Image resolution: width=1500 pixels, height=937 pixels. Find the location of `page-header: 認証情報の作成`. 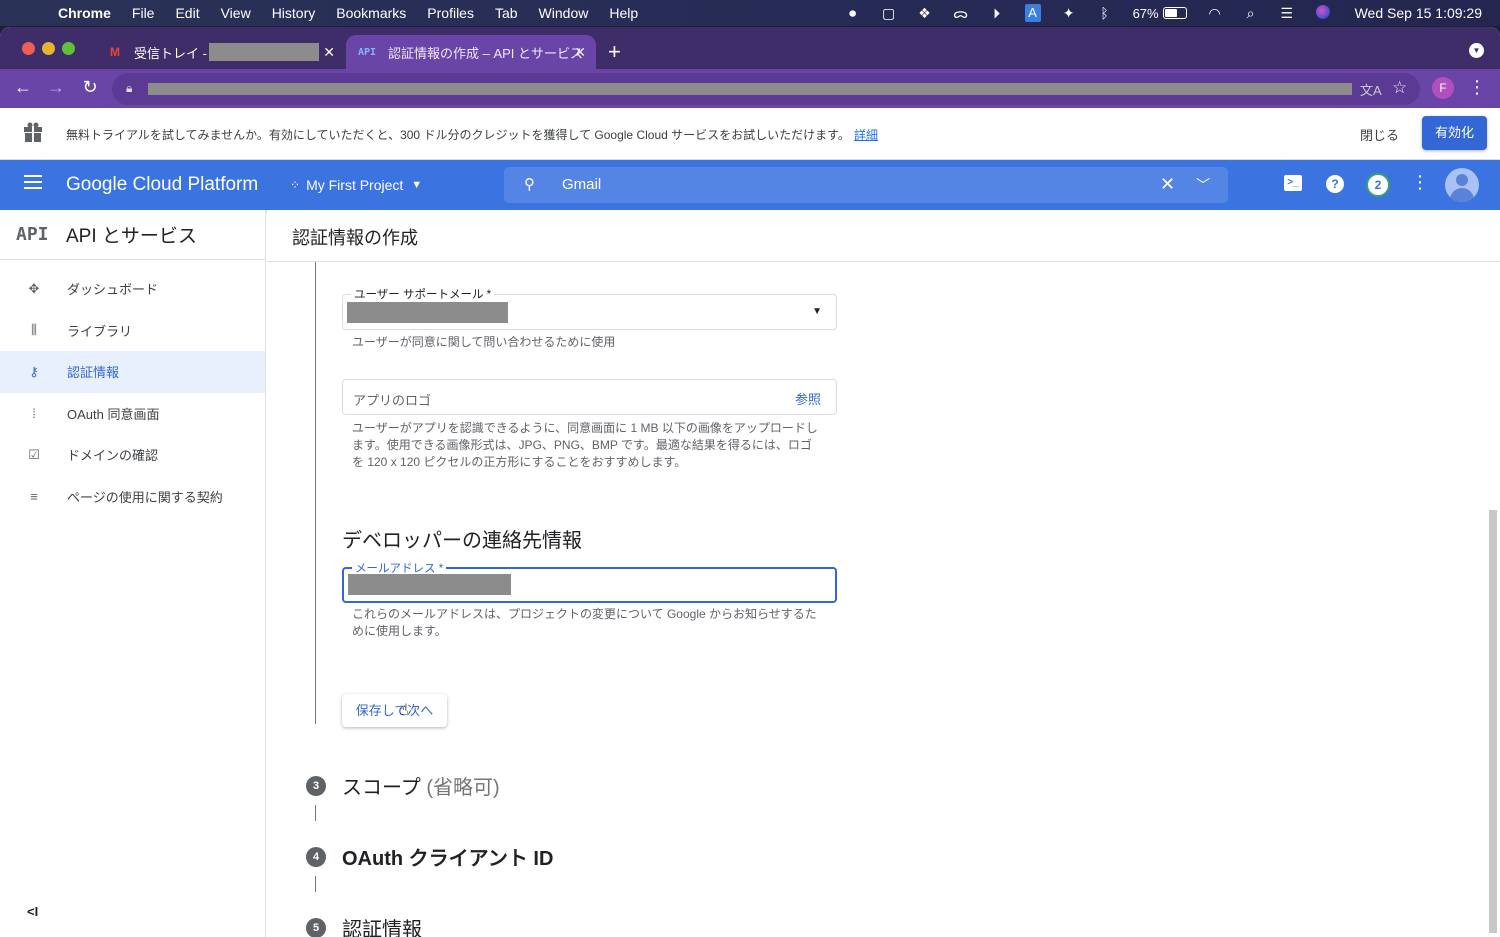

page-header: 認証情報の作成 is located at coordinates (883, 236).